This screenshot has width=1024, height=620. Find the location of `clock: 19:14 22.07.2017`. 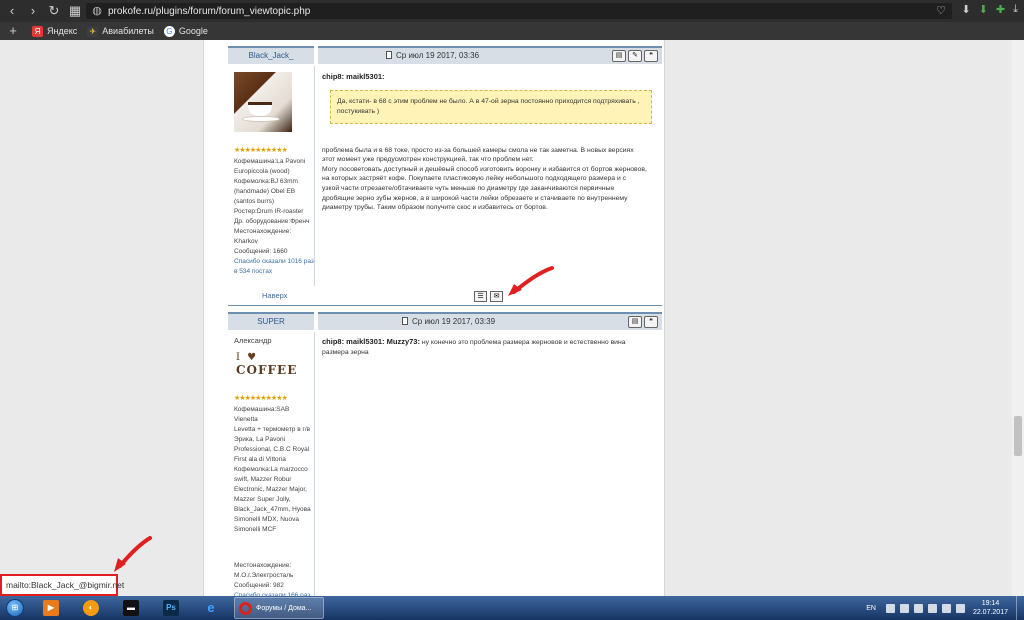

clock: 19:14 22.07.2017 is located at coordinates (990, 608).